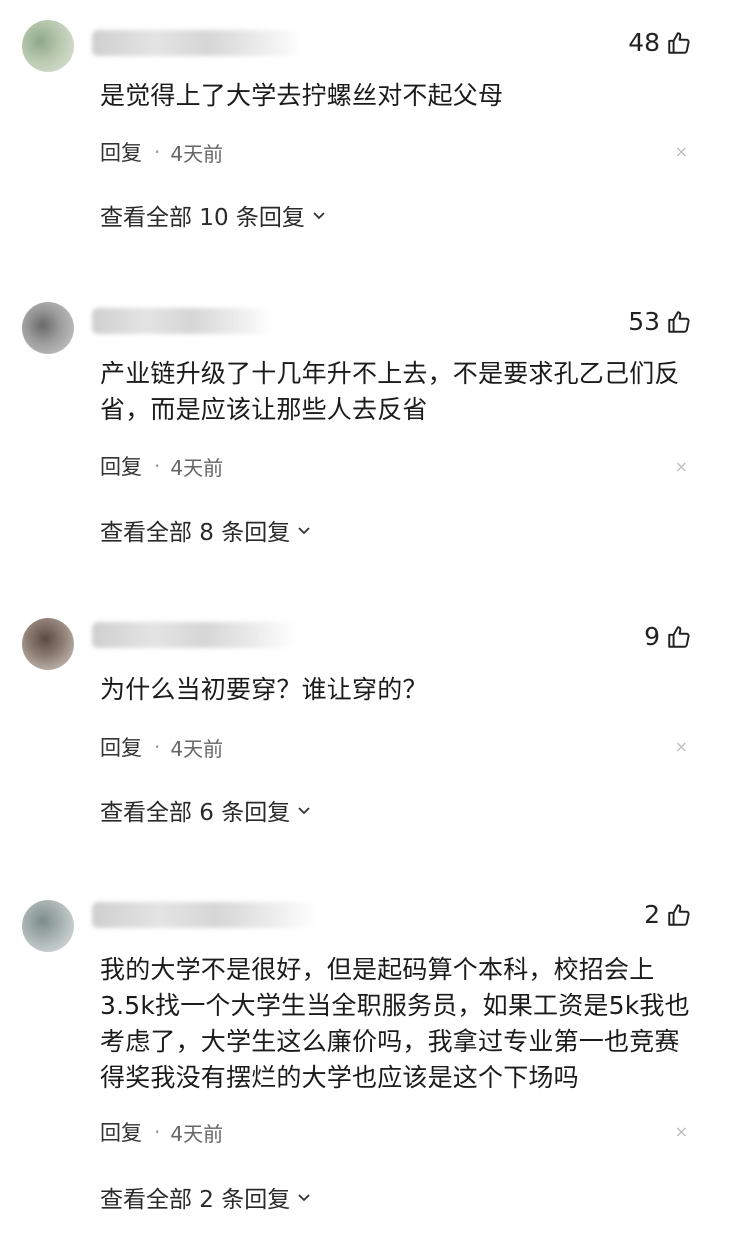  I want to click on like-count: 9, so click(652, 636).